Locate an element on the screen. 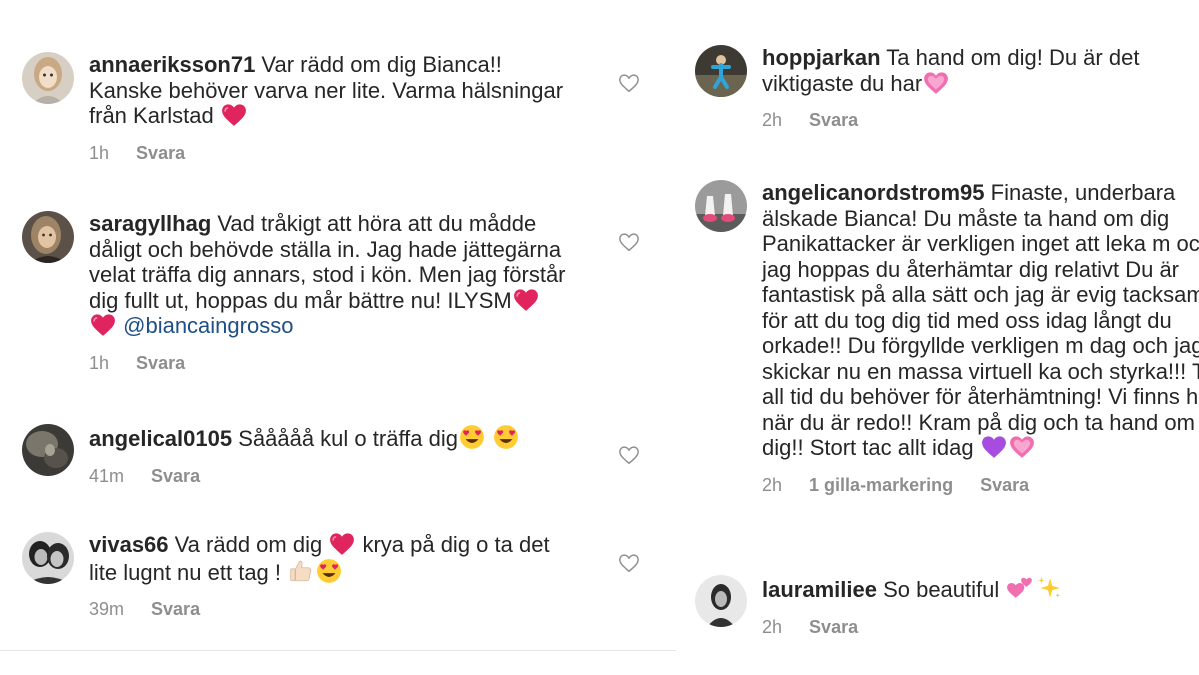  mention-link: @biancaingrosso is located at coordinates (208, 325).